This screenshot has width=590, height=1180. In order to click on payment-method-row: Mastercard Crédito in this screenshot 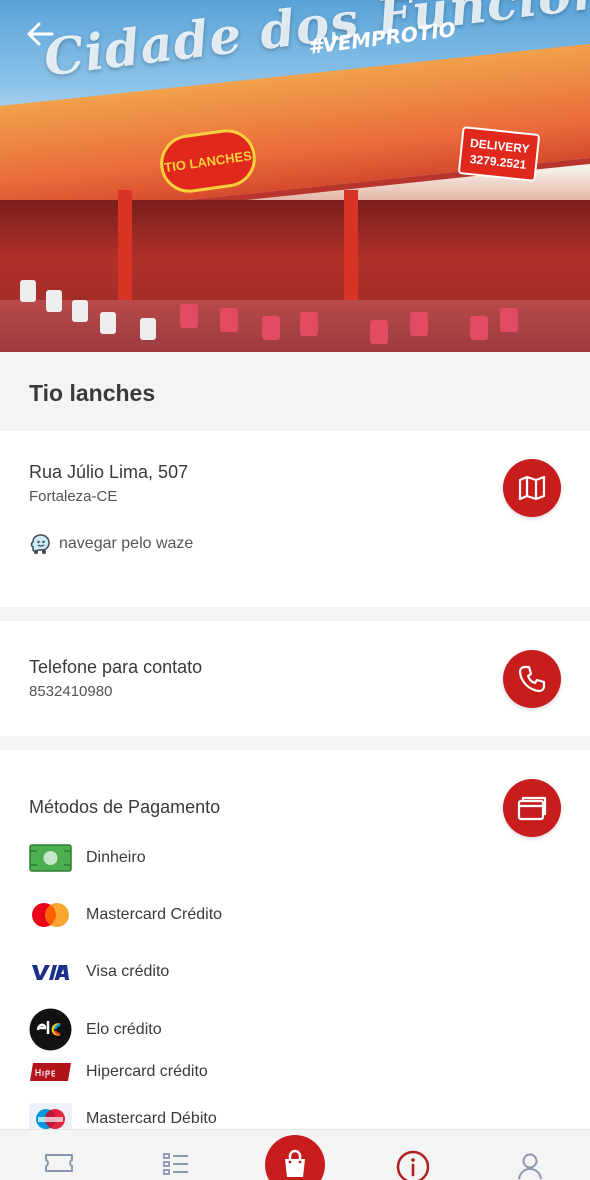, I will do `click(125, 915)`.